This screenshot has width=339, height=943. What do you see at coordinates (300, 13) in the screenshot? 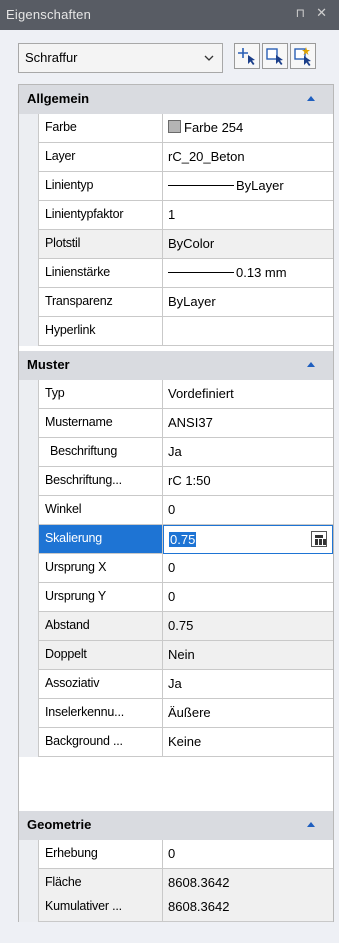
I see `pin-icon: ⊓` at bounding box center [300, 13].